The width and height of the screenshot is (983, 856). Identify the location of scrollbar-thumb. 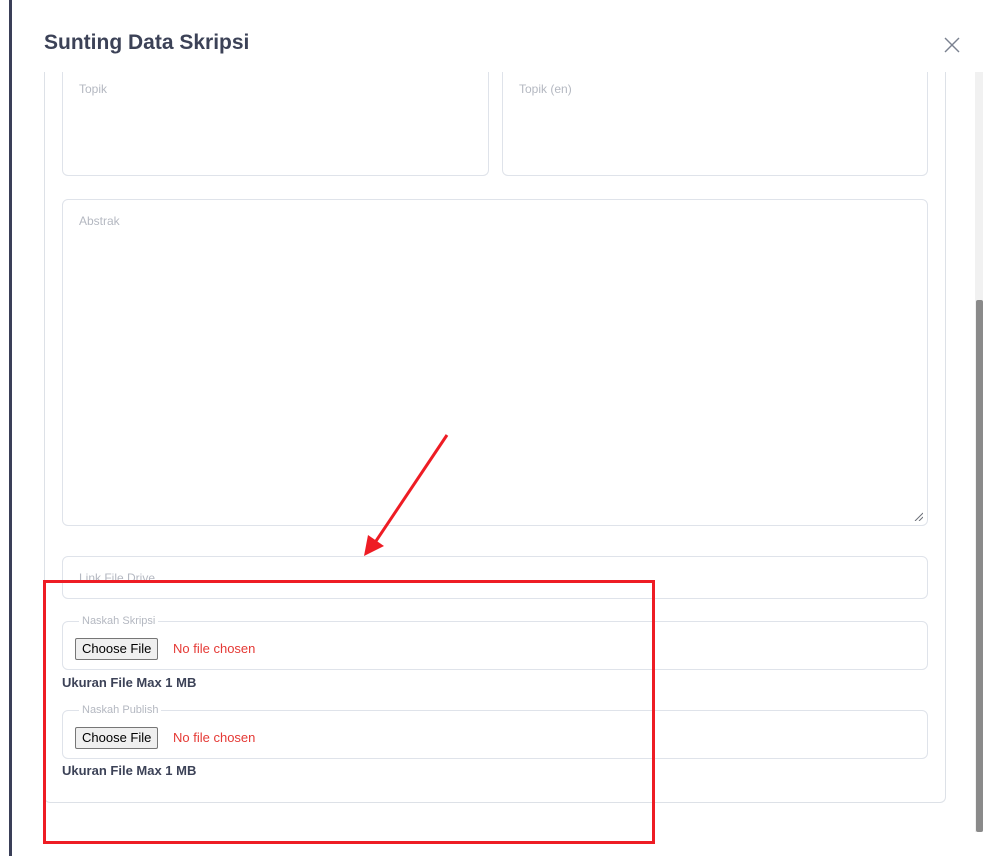
(979, 566).